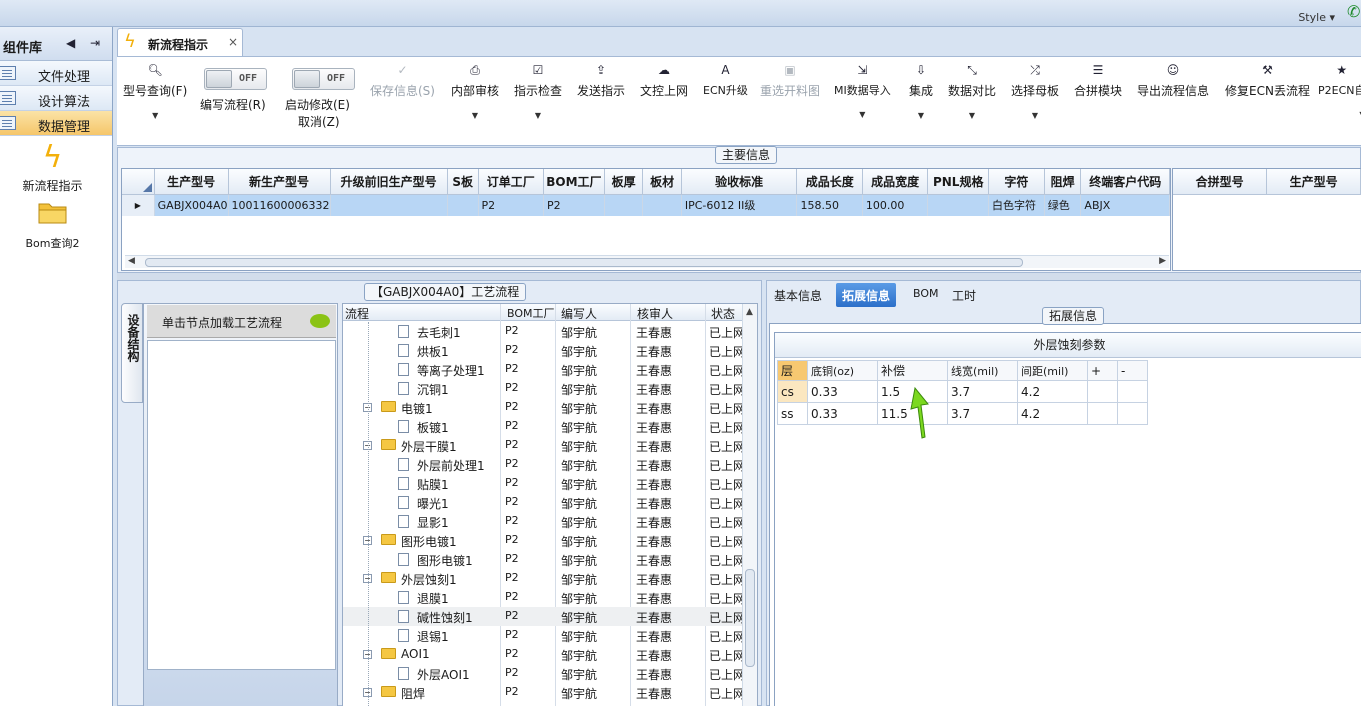 The image size is (1361, 706). I want to click on grid-cell: 绿色, so click(1063, 205).